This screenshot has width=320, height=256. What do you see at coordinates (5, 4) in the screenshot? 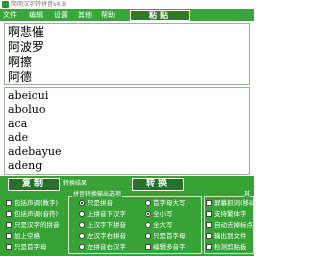
I see `app-icon` at bounding box center [5, 4].